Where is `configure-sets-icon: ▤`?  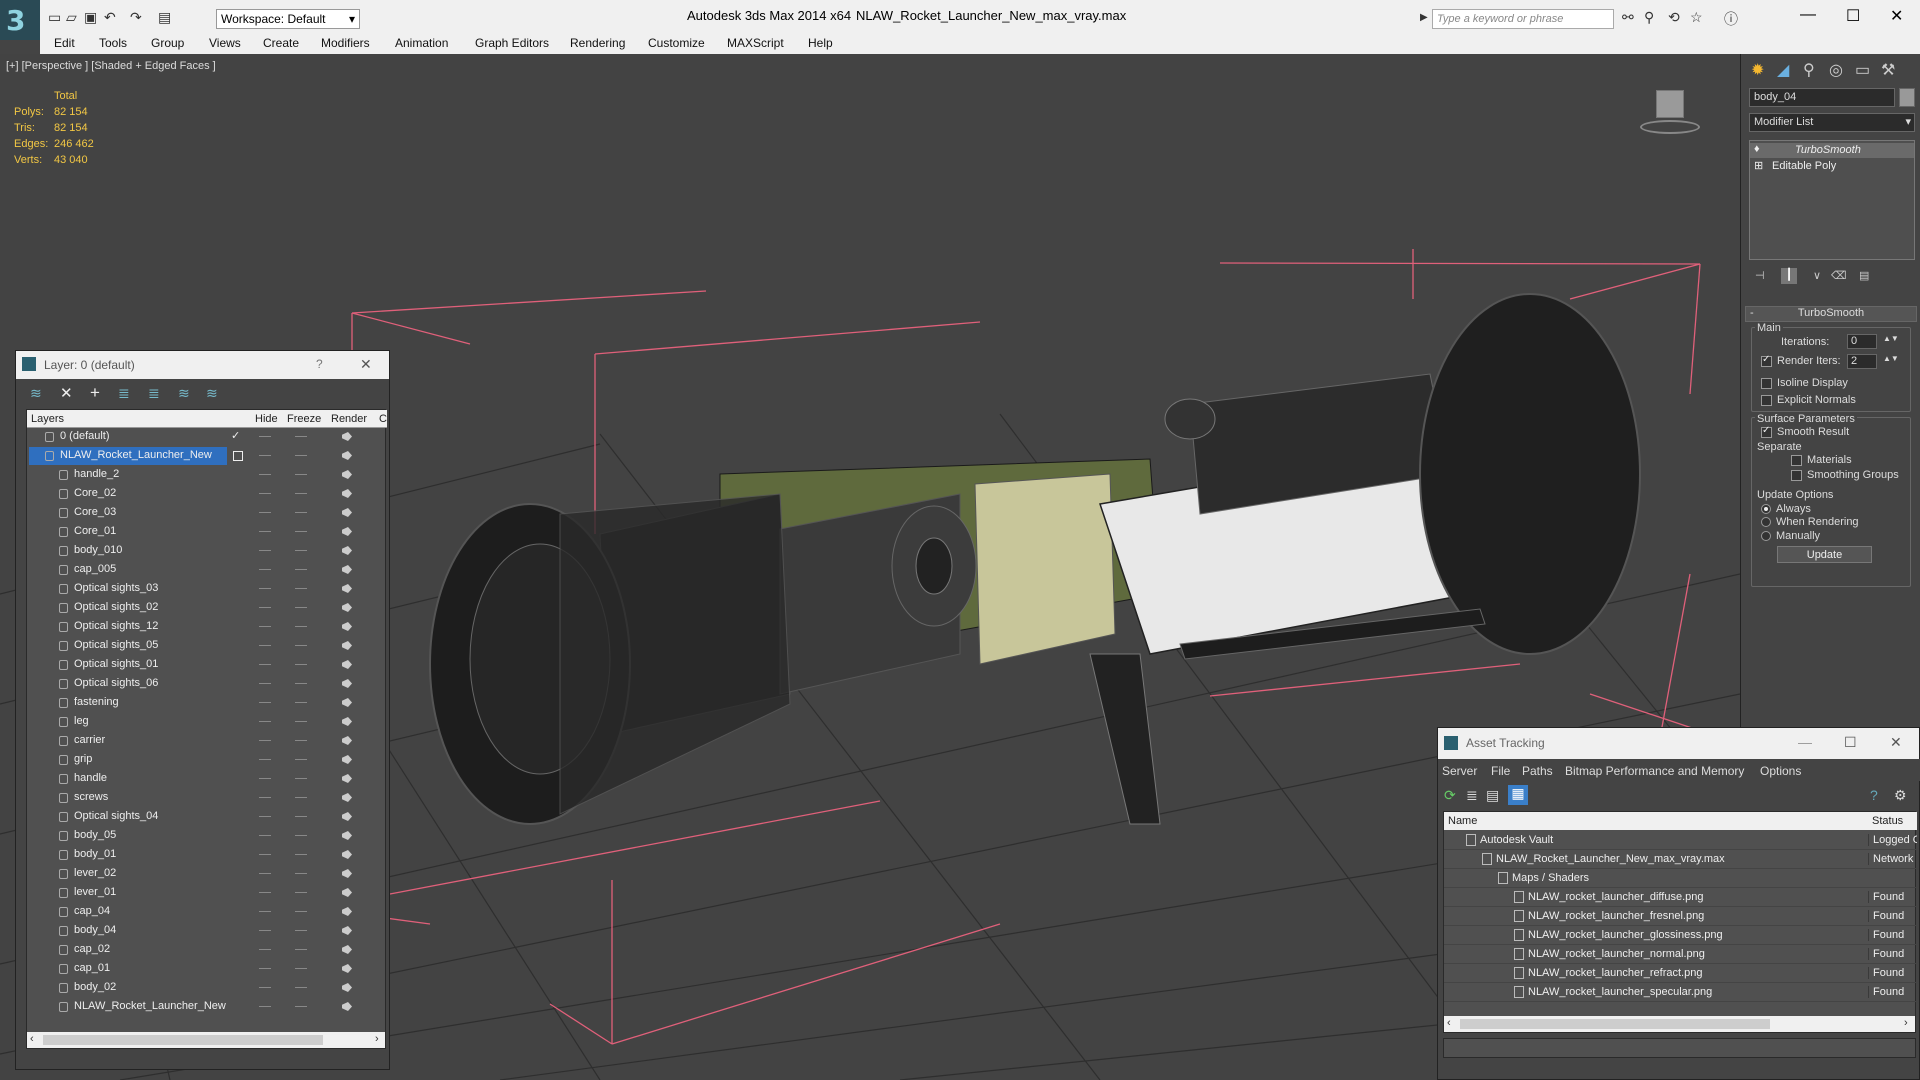 configure-sets-icon: ▤ is located at coordinates (1864, 275).